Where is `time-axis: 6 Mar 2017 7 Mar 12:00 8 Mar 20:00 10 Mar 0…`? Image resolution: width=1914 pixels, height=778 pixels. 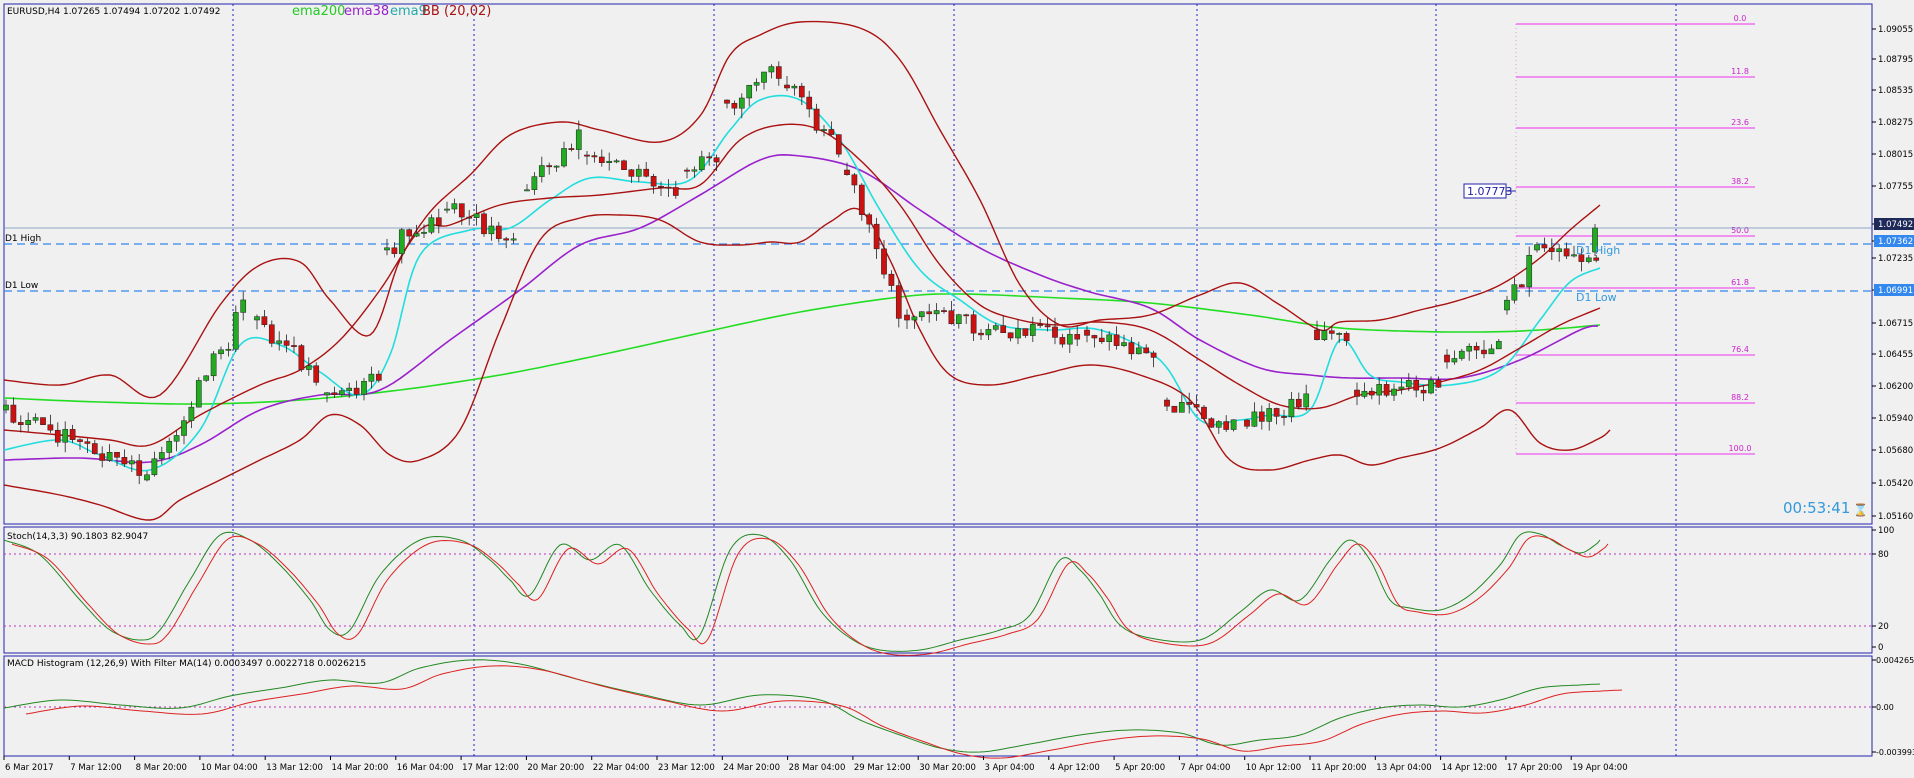 time-axis: 6 Mar 2017 7 Mar 12:00 8 Mar 20:00 10 Mar 0… is located at coordinates (815, 764).